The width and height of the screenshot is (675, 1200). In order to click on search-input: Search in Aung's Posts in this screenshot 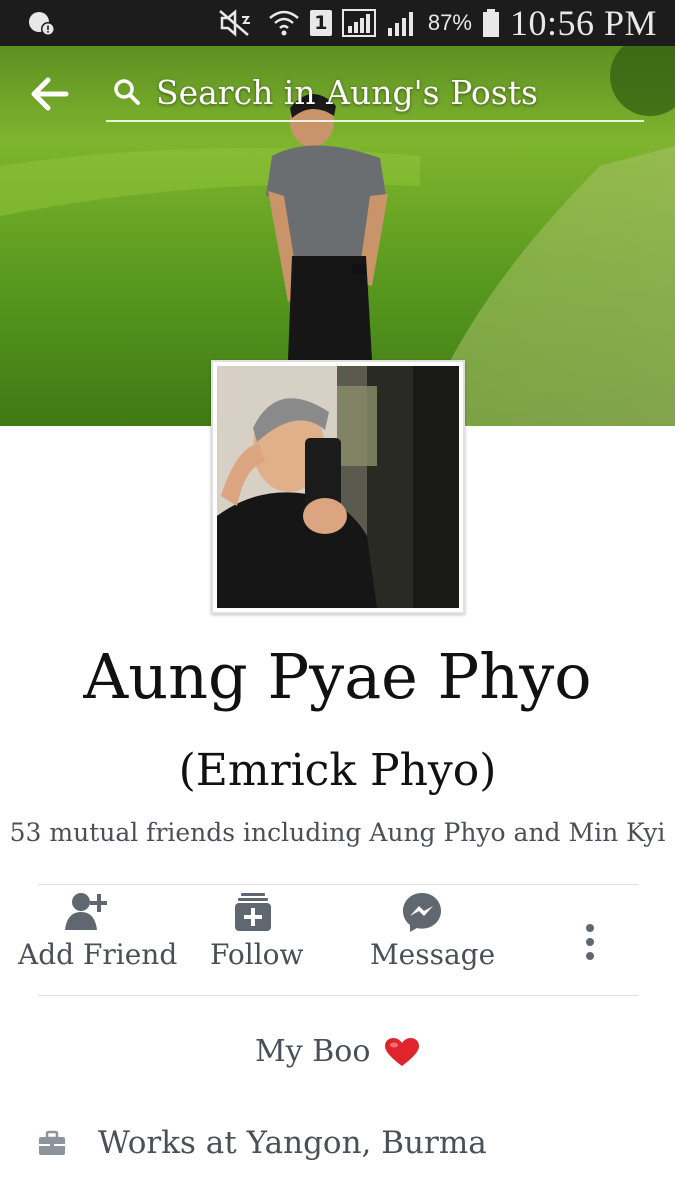, I will do `click(375, 93)`.